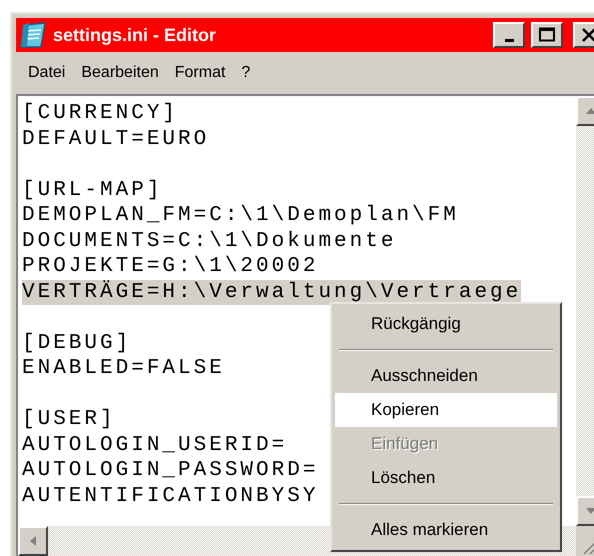  I want to click on maximize-icon, so click(547, 35).